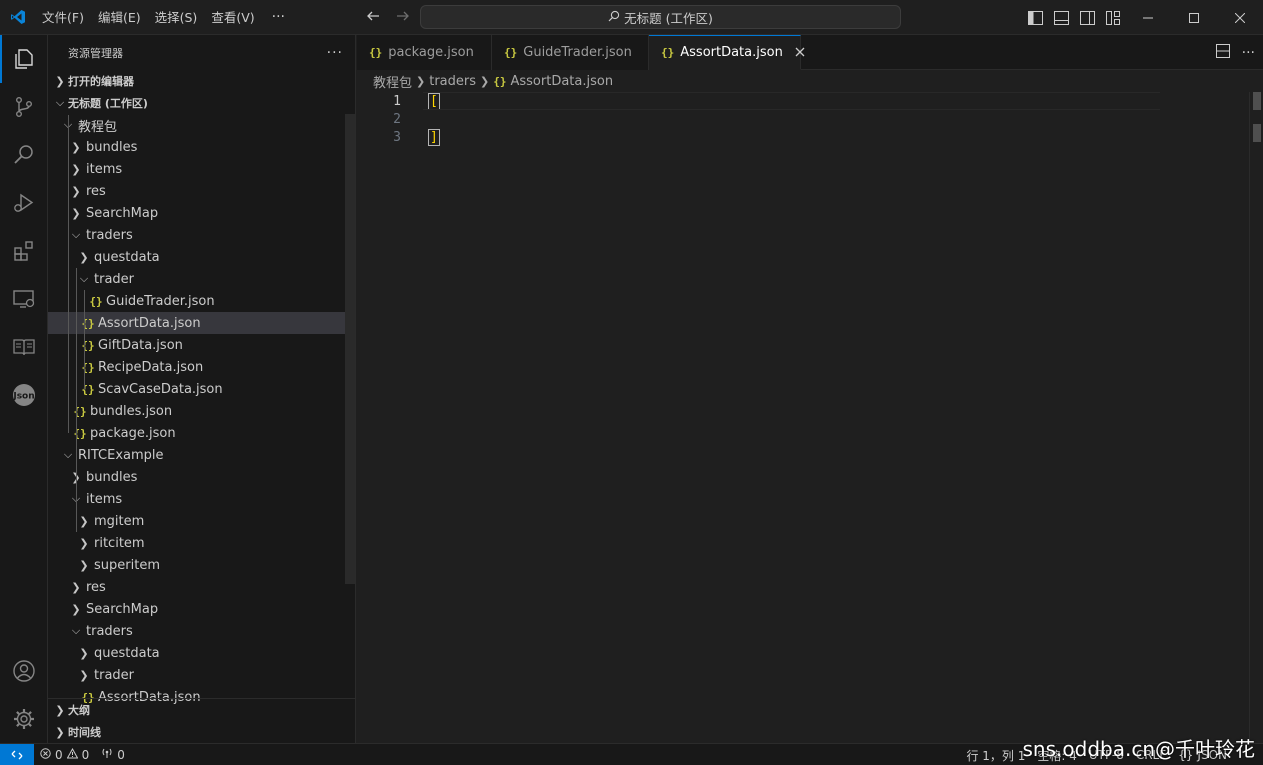 The width and height of the screenshot is (1263, 765). I want to click on customize-layout-icon, so click(1113, 18).